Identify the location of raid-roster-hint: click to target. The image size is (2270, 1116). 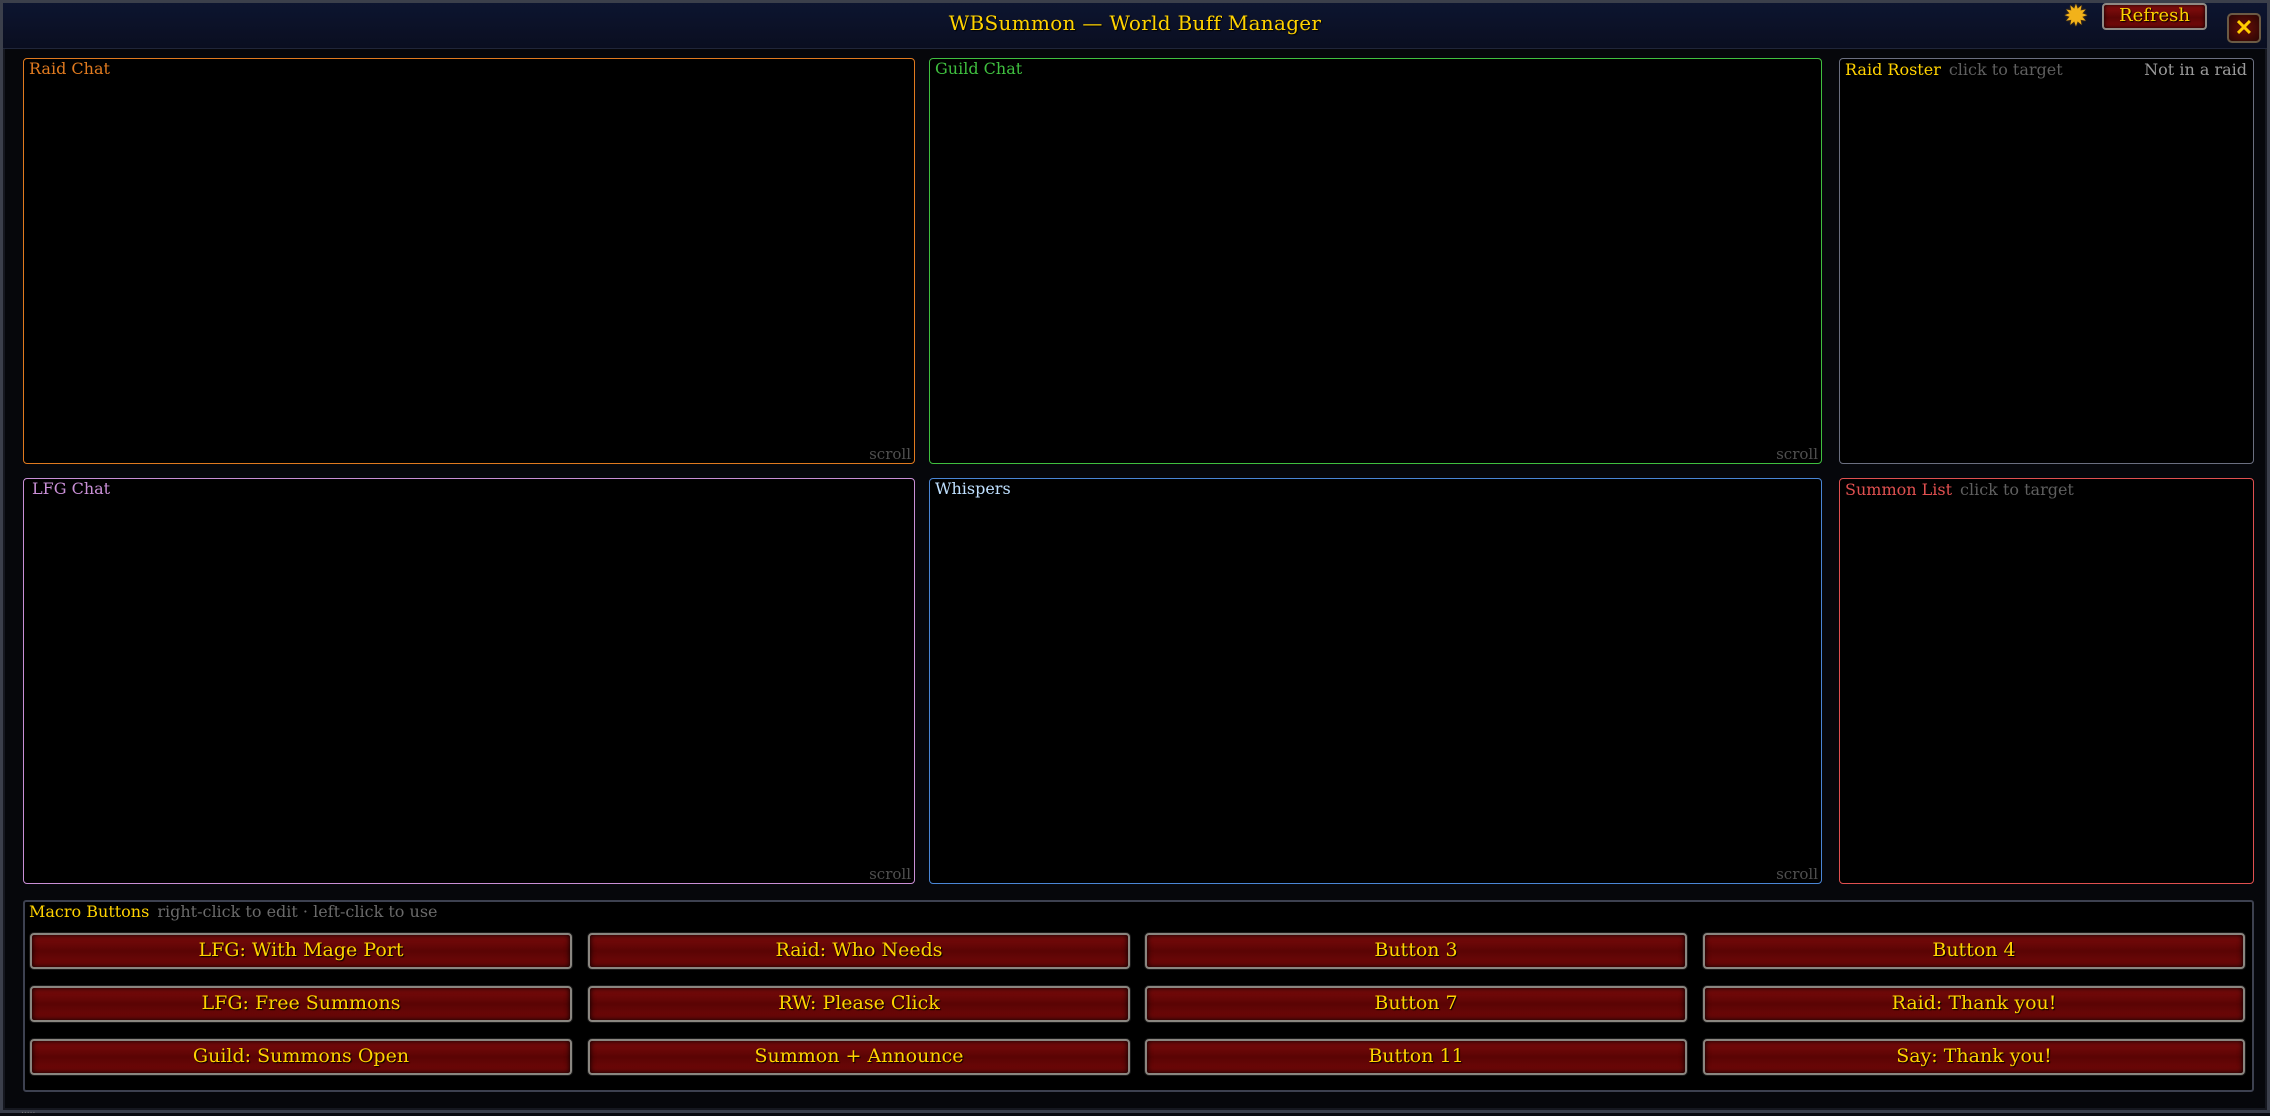
(2005, 69).